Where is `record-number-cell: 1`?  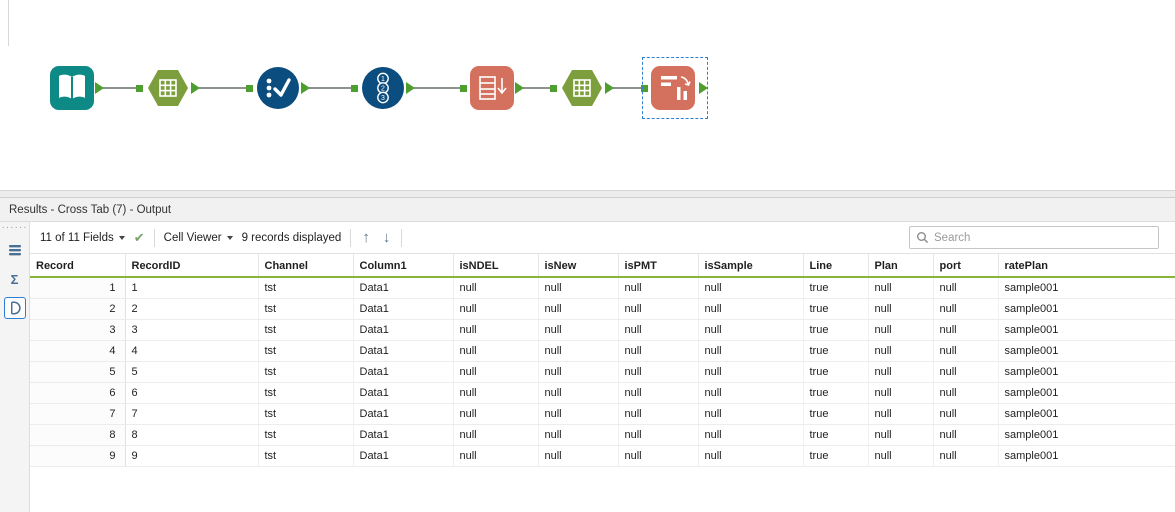 record-number-cell: 1 is located at coordinates (78, 288).